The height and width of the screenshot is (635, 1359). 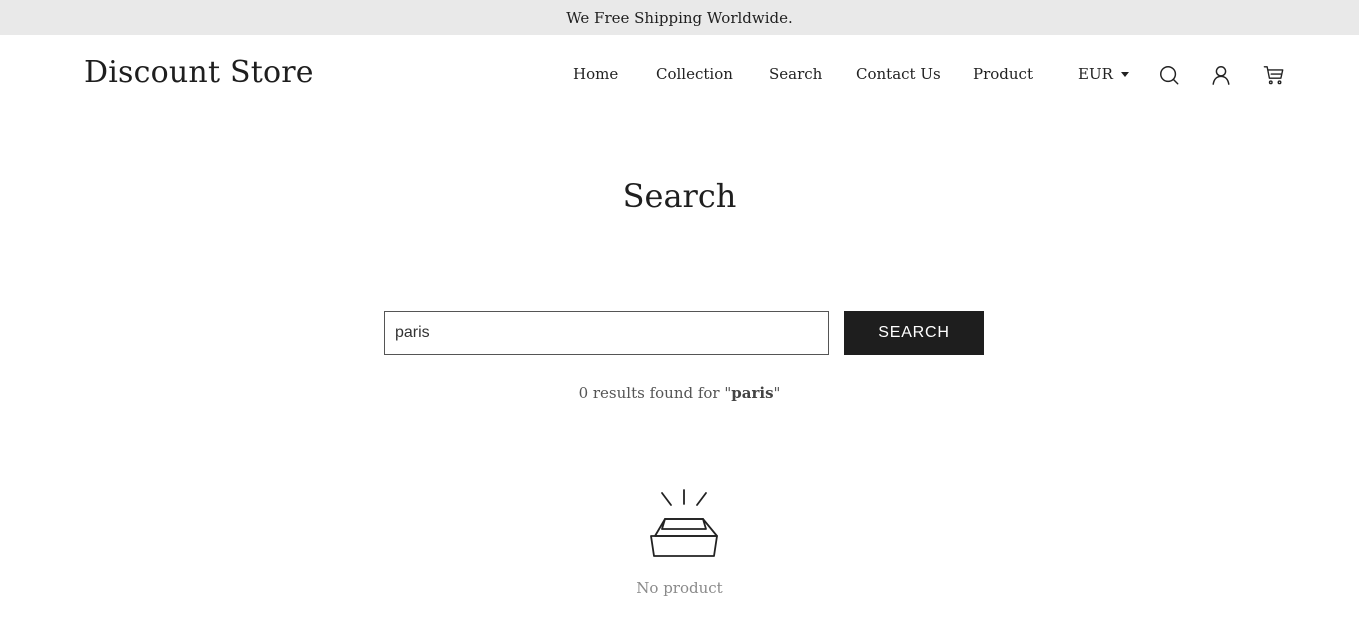 I want to click on search-input, so click(x=606, y=333).